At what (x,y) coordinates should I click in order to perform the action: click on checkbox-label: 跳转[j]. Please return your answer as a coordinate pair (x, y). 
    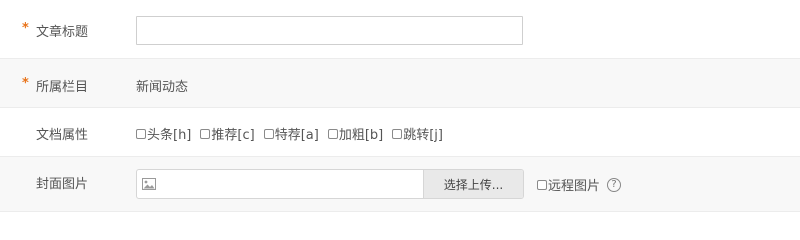
    Looking at the image, I should click on (423, 135).